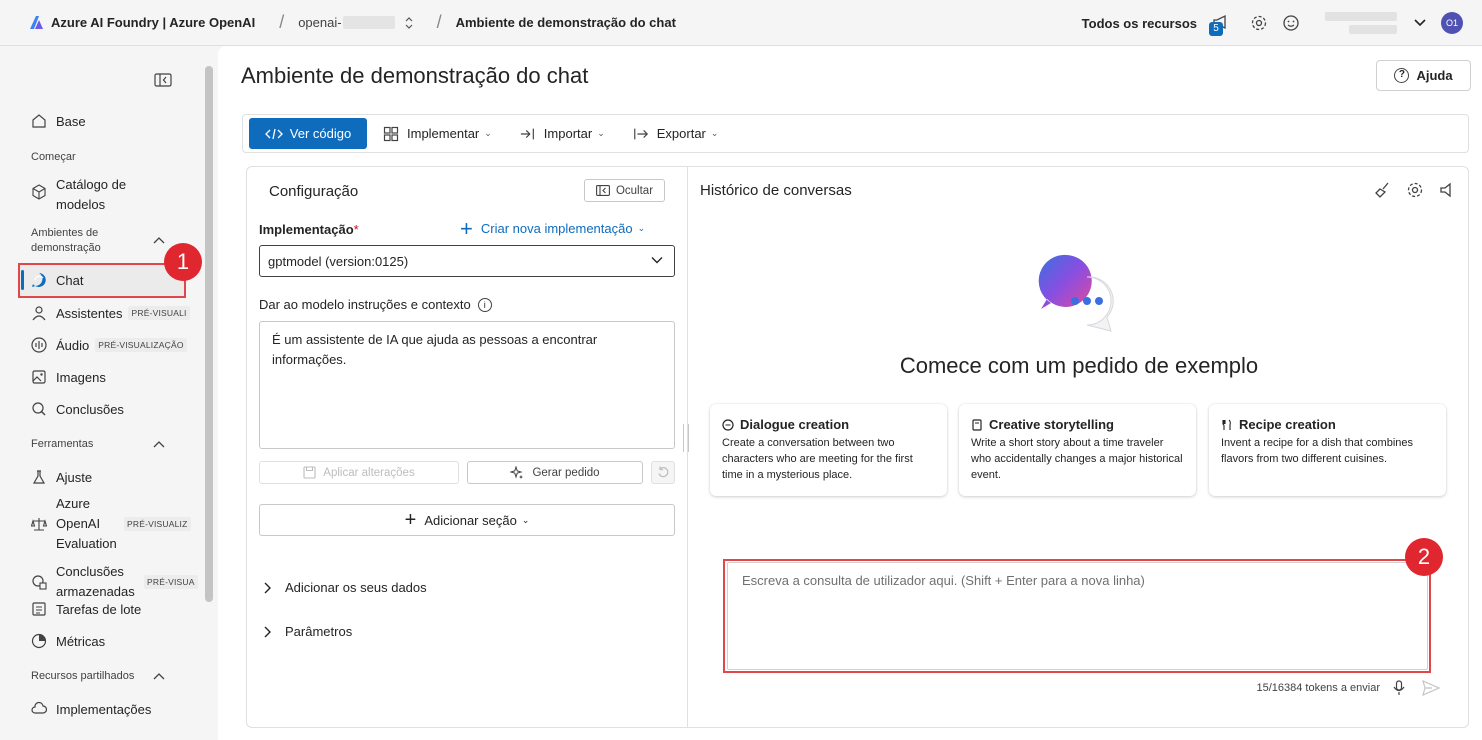 The height and width of the screenshot is (740, 1482). What do you see at coordinates (67, 641) in the screenshot?
I see `sidebar-item-metrics: Métricas` at bounding box center [67, 641].